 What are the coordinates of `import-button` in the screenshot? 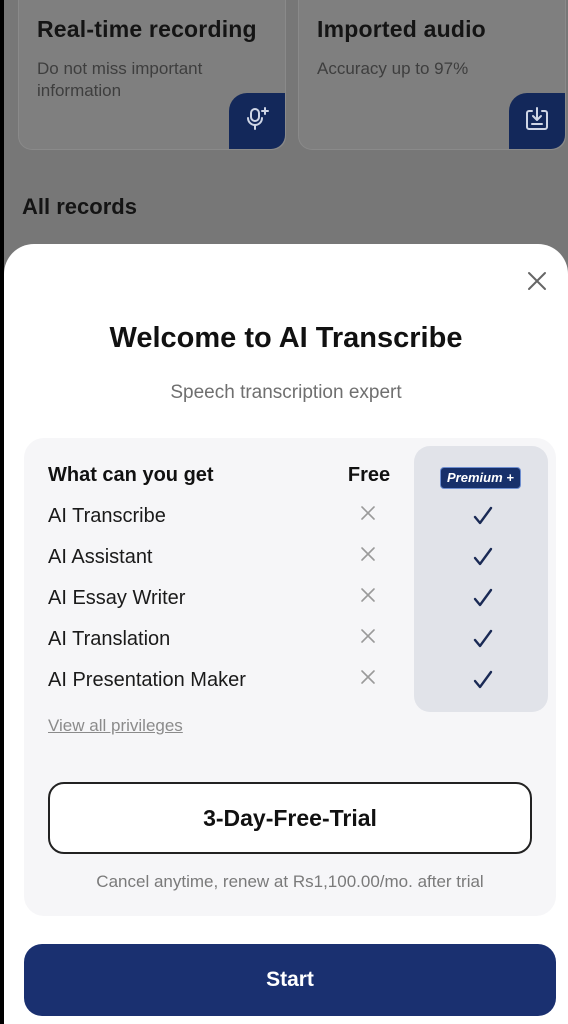 It's located at (537, 121).